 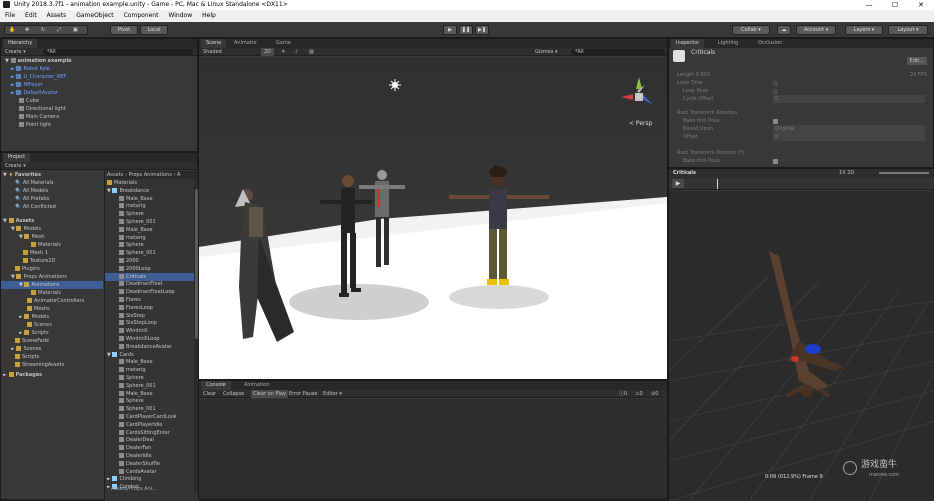 I want to click on step-button: ▶❚, so click(x=482, y=30).